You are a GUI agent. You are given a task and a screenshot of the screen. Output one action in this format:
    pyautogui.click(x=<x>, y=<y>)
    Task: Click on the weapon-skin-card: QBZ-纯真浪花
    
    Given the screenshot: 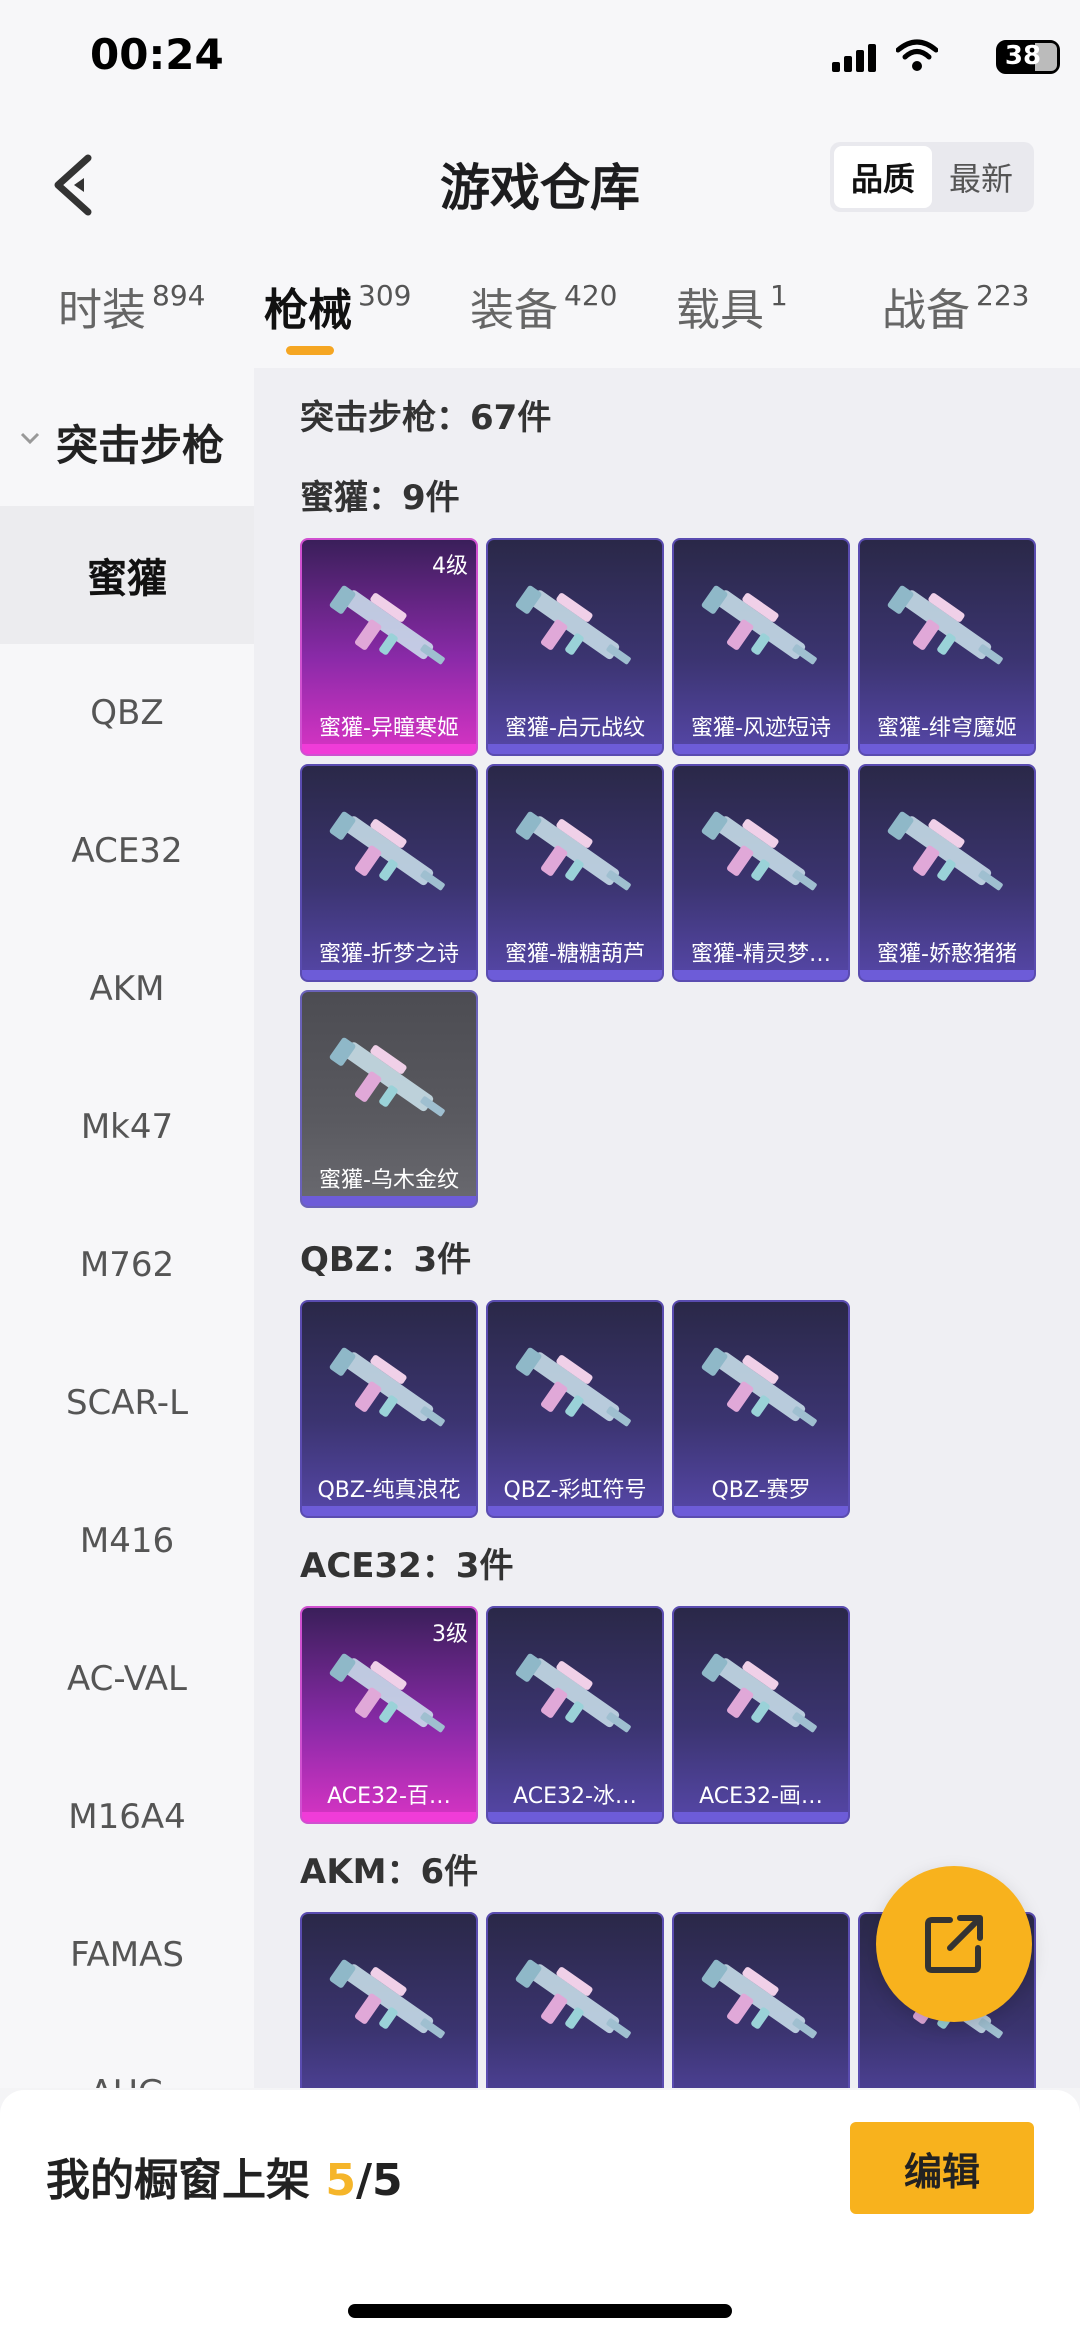 What is the action you would take?
    pyautogui.click(x=389, y=1409)
    